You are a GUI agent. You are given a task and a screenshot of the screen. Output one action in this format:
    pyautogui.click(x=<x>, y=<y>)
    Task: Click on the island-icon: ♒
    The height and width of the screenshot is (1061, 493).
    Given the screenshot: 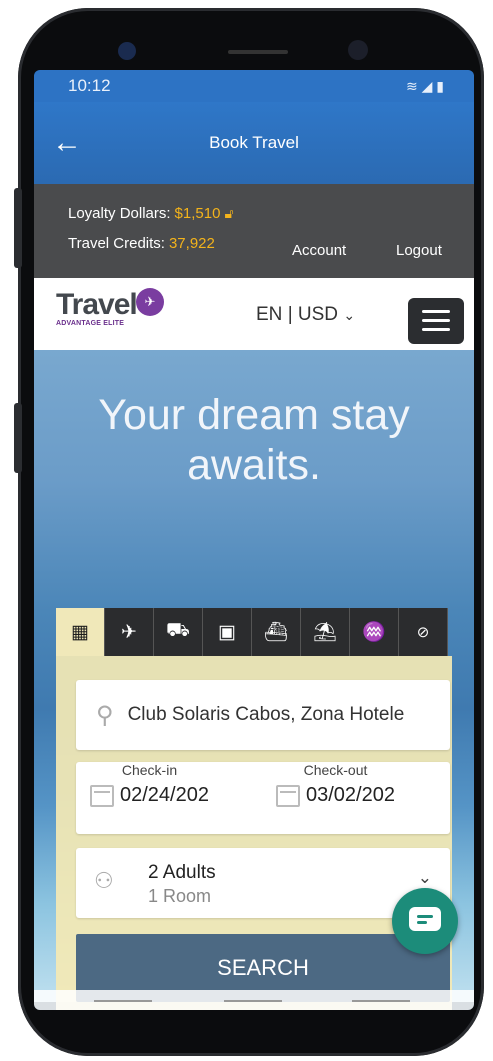 What is the action you would take?
    pyautogui.click(x=374, y=632)
    